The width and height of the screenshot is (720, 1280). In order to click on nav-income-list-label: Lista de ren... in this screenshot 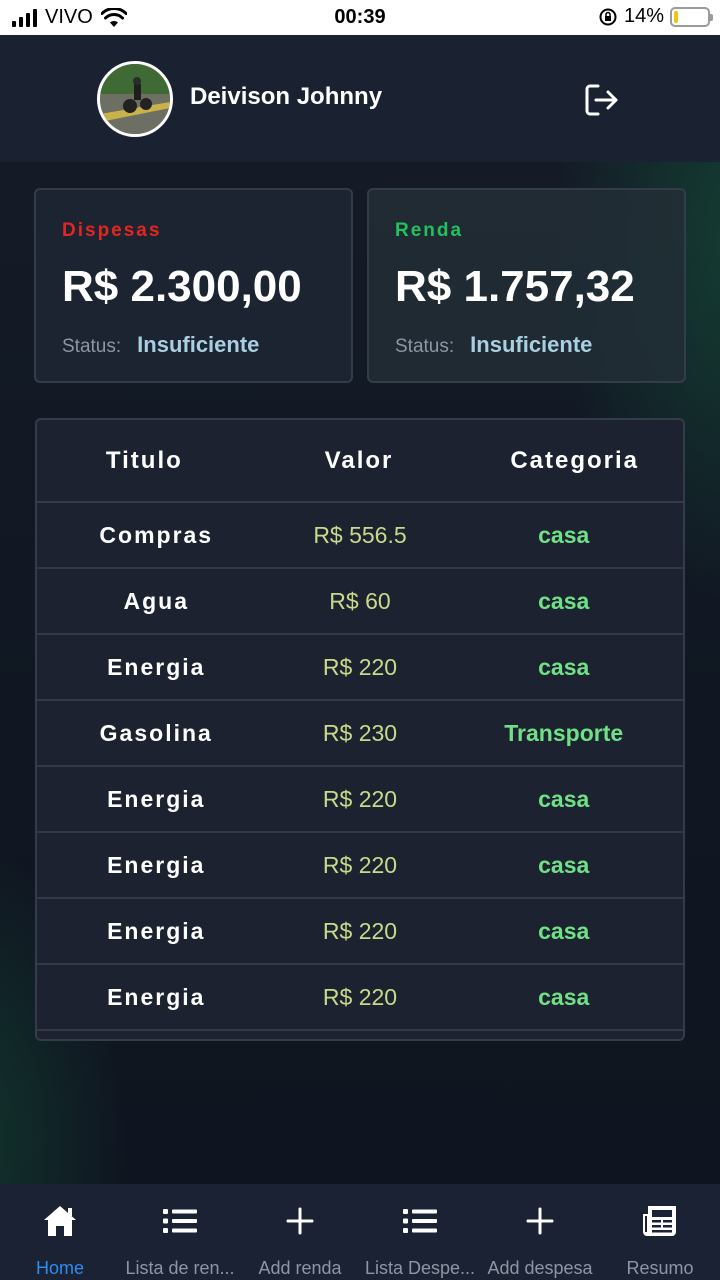, I will do `click(180, 1268)`.